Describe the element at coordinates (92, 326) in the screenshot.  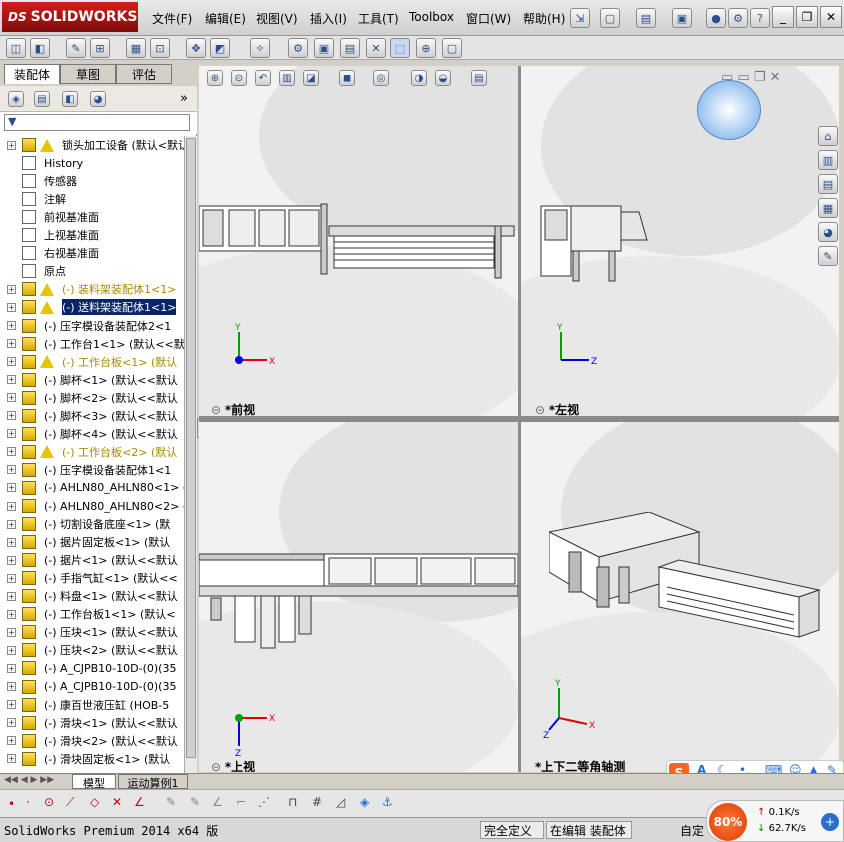
I see `tree-item: + (-) 压字模设备装配体2<1` at that location.